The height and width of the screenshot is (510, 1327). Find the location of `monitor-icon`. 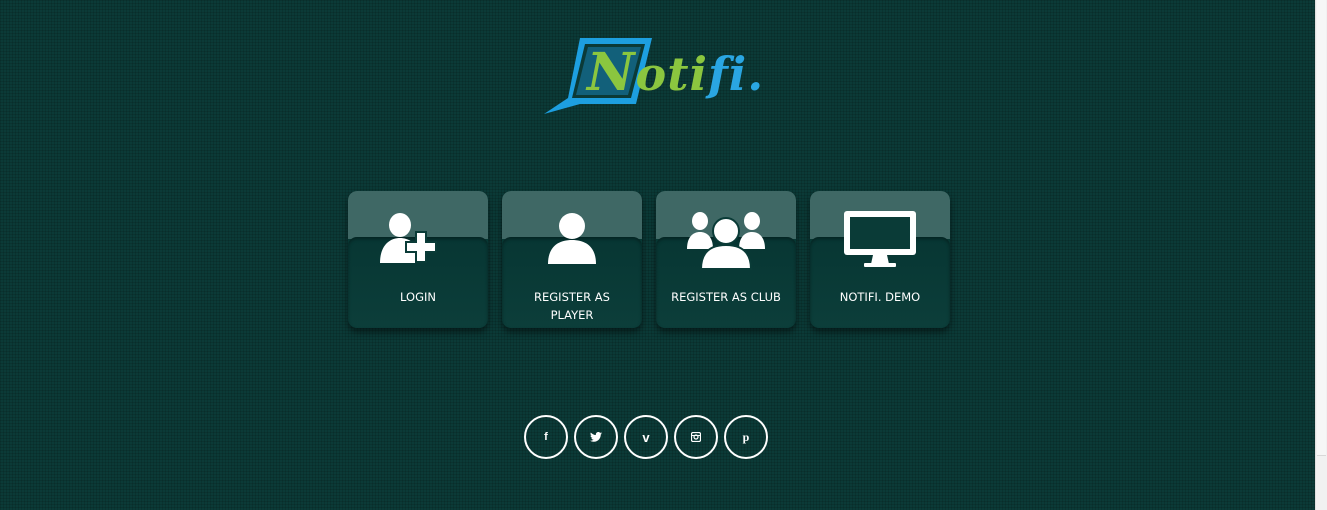

monitor-icon is located at coordinates (880, 239).